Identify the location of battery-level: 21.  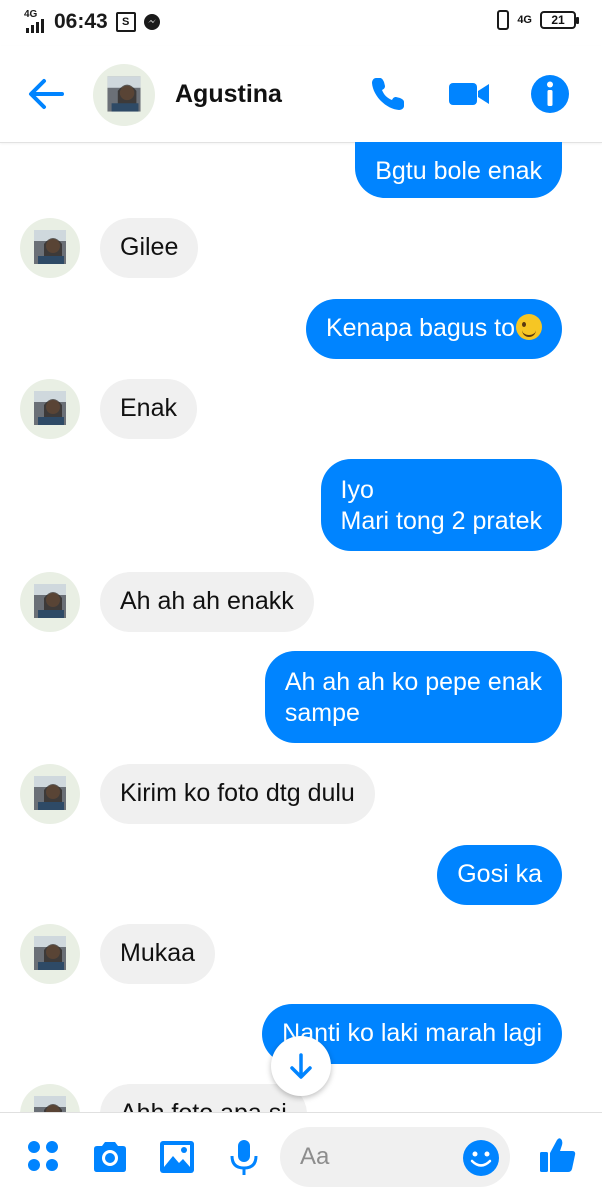
(558, 20).